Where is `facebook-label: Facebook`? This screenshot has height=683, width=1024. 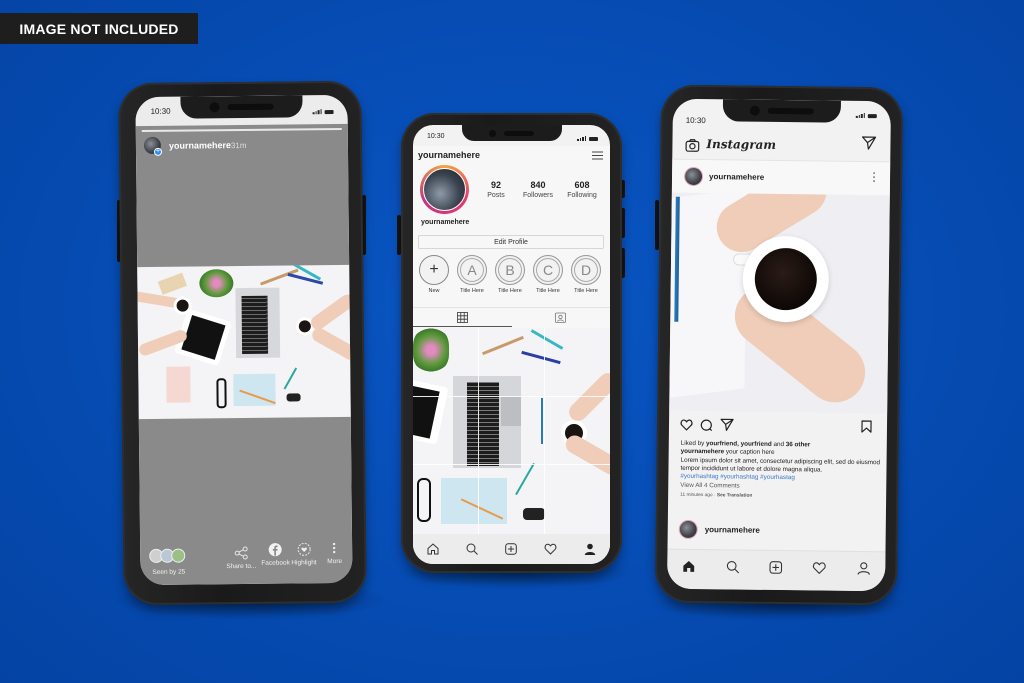 facebook-label: Facebook is located at coordinates (275, 563).